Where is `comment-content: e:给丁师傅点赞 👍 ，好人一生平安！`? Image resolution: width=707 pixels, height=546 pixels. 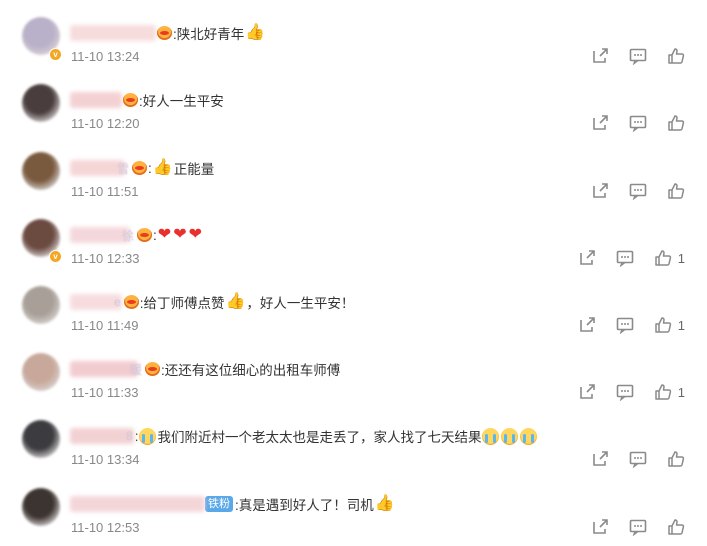 comment-content: e:给丁师傅点赞 👍 ，好人一生平安！ is located at coordinates (212, 302).